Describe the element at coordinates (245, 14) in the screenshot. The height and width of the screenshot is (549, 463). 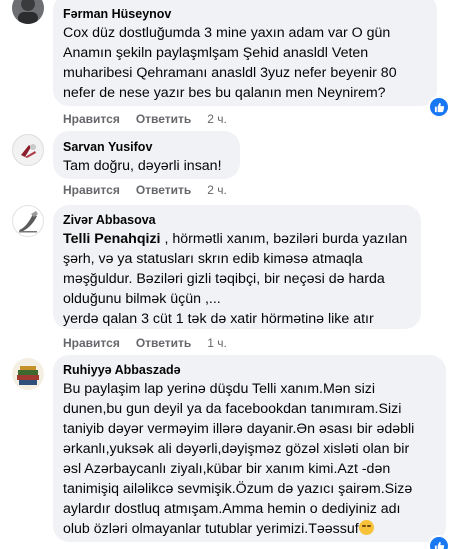
I see `comment-author: Fərman Hüseynov` at that location.